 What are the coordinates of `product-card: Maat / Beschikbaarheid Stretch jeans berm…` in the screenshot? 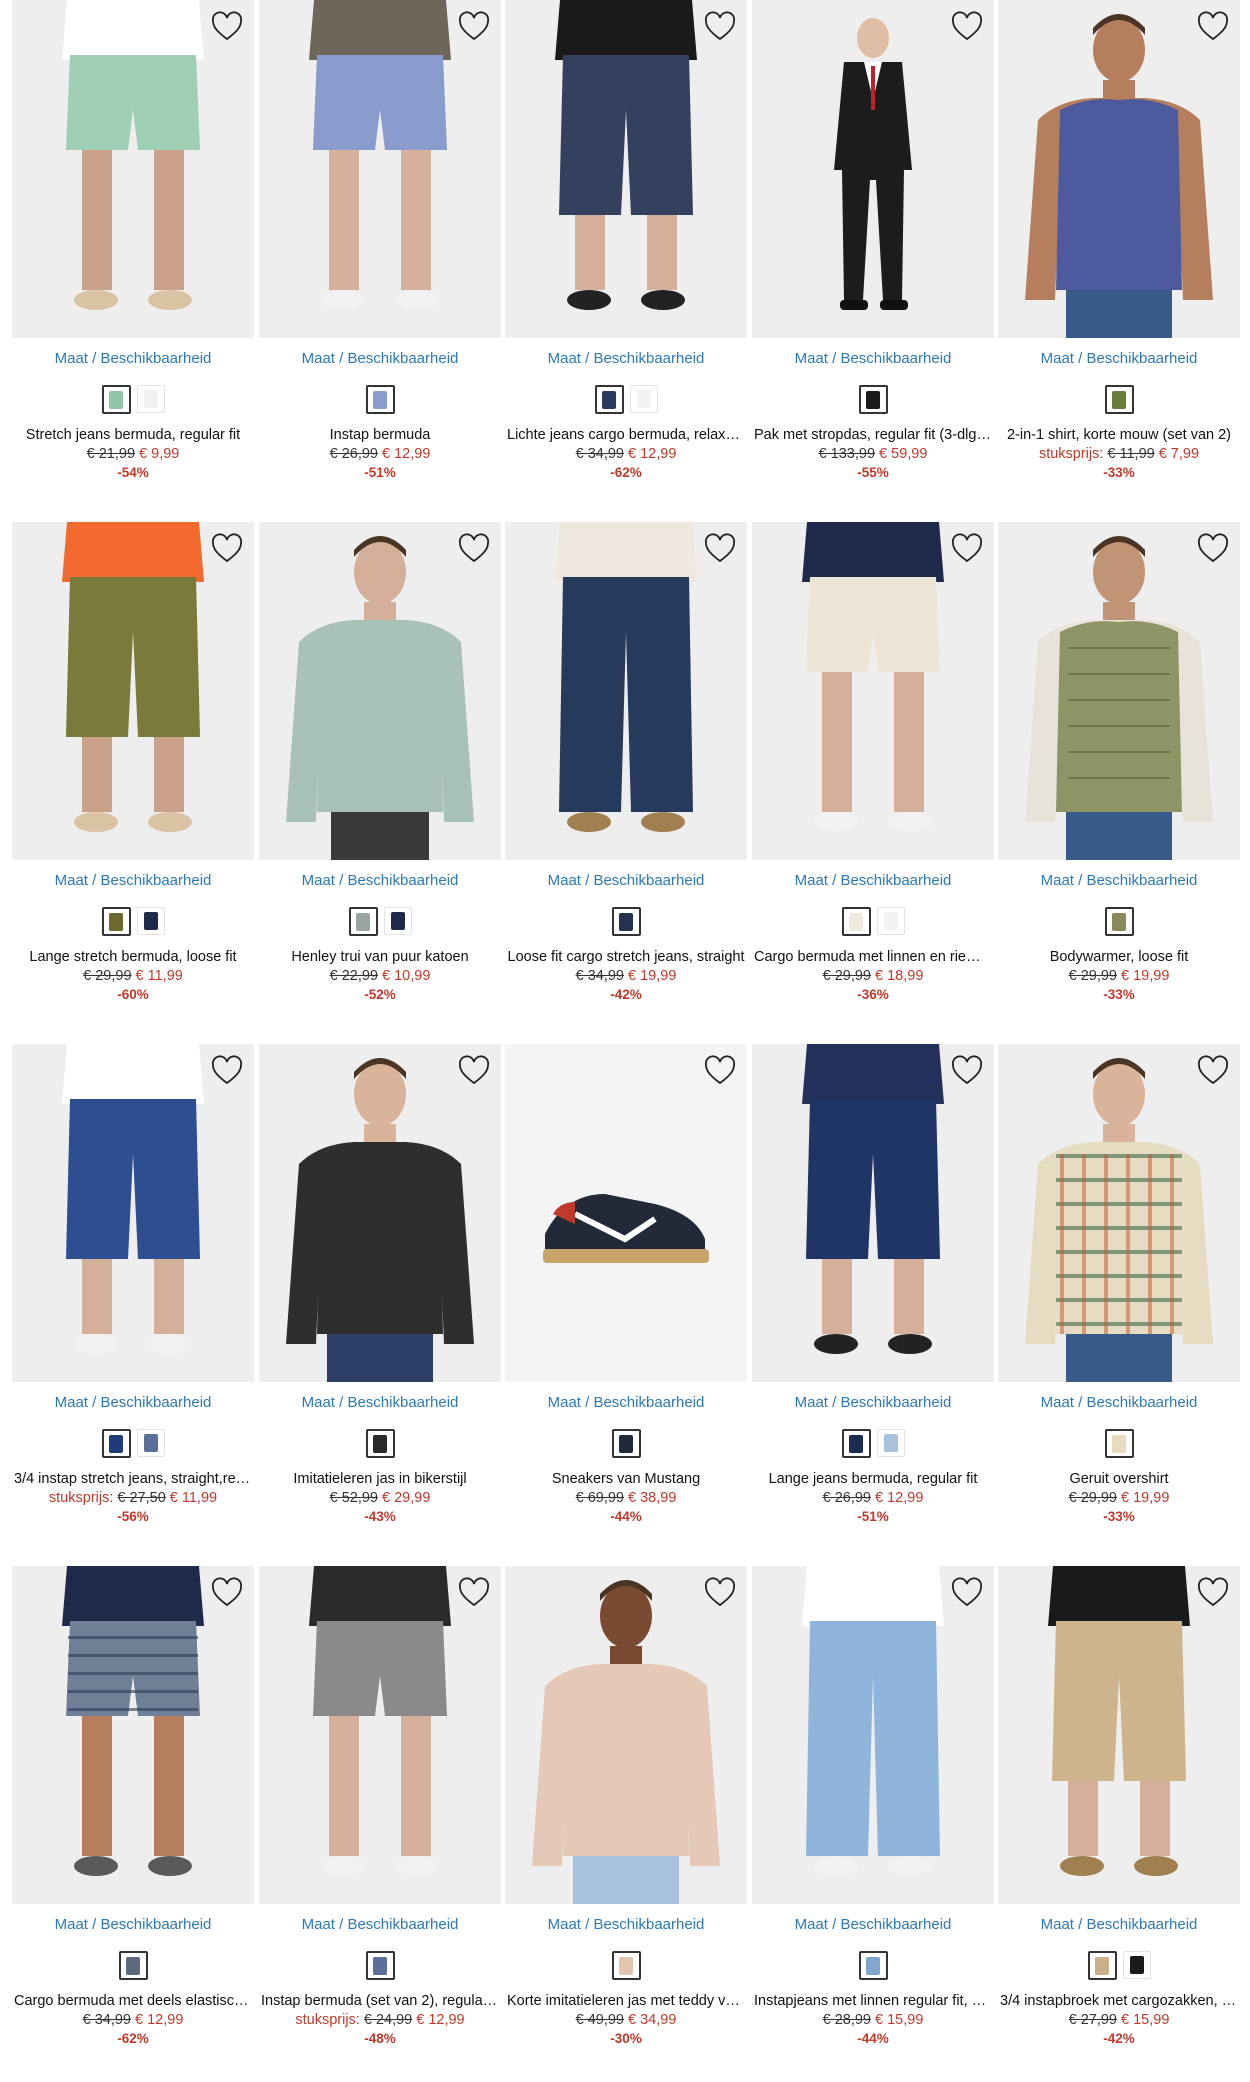 It's located at (133, 240).